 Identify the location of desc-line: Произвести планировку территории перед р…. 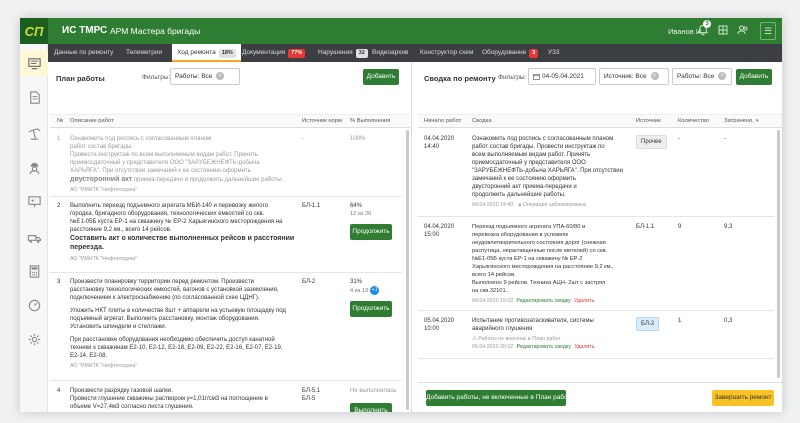
(162, 282).